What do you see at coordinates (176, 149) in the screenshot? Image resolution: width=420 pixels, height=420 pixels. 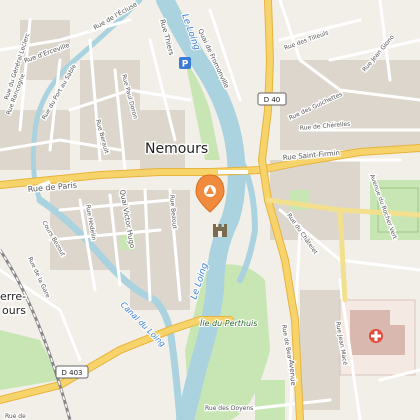 I see `city-label-nemours: Nemours` at bounding box center [176, 149].